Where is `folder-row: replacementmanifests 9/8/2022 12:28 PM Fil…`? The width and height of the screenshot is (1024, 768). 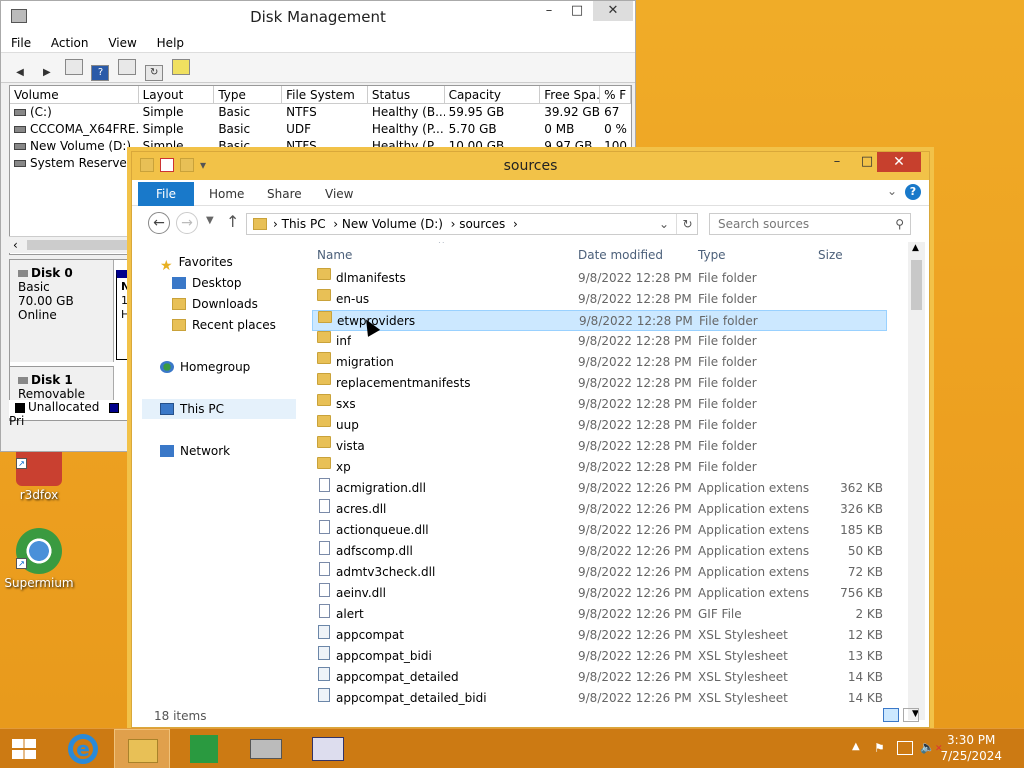 folder-row: replacementmanifests 9/8/2022 12:28 PM Fil… is located at coordinates (599, 383).